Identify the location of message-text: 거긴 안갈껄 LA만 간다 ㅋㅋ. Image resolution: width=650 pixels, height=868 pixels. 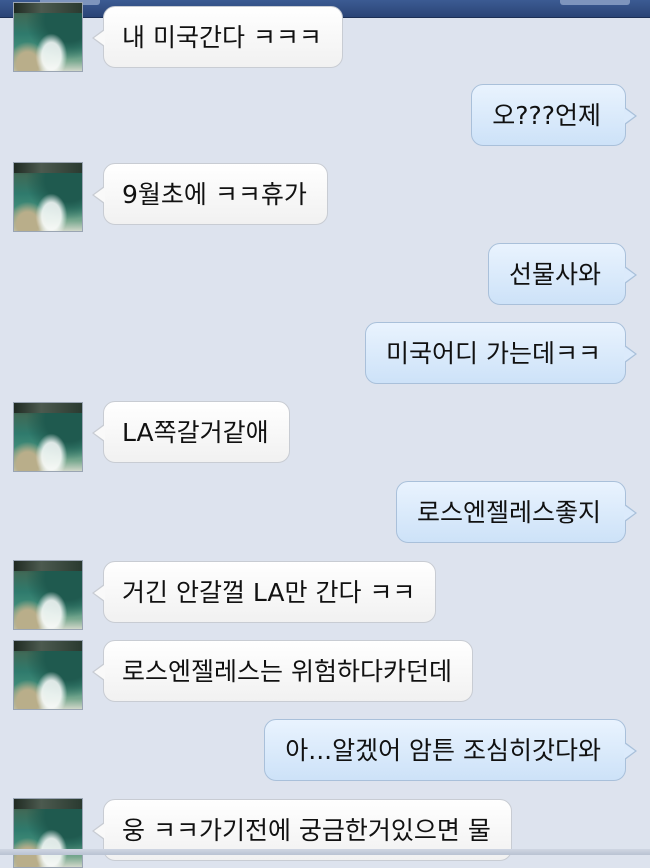
(269, 592).